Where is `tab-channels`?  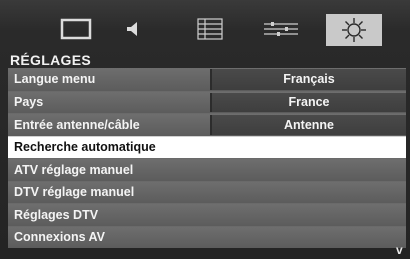 tab-channels is located at coordinates (210, 29).